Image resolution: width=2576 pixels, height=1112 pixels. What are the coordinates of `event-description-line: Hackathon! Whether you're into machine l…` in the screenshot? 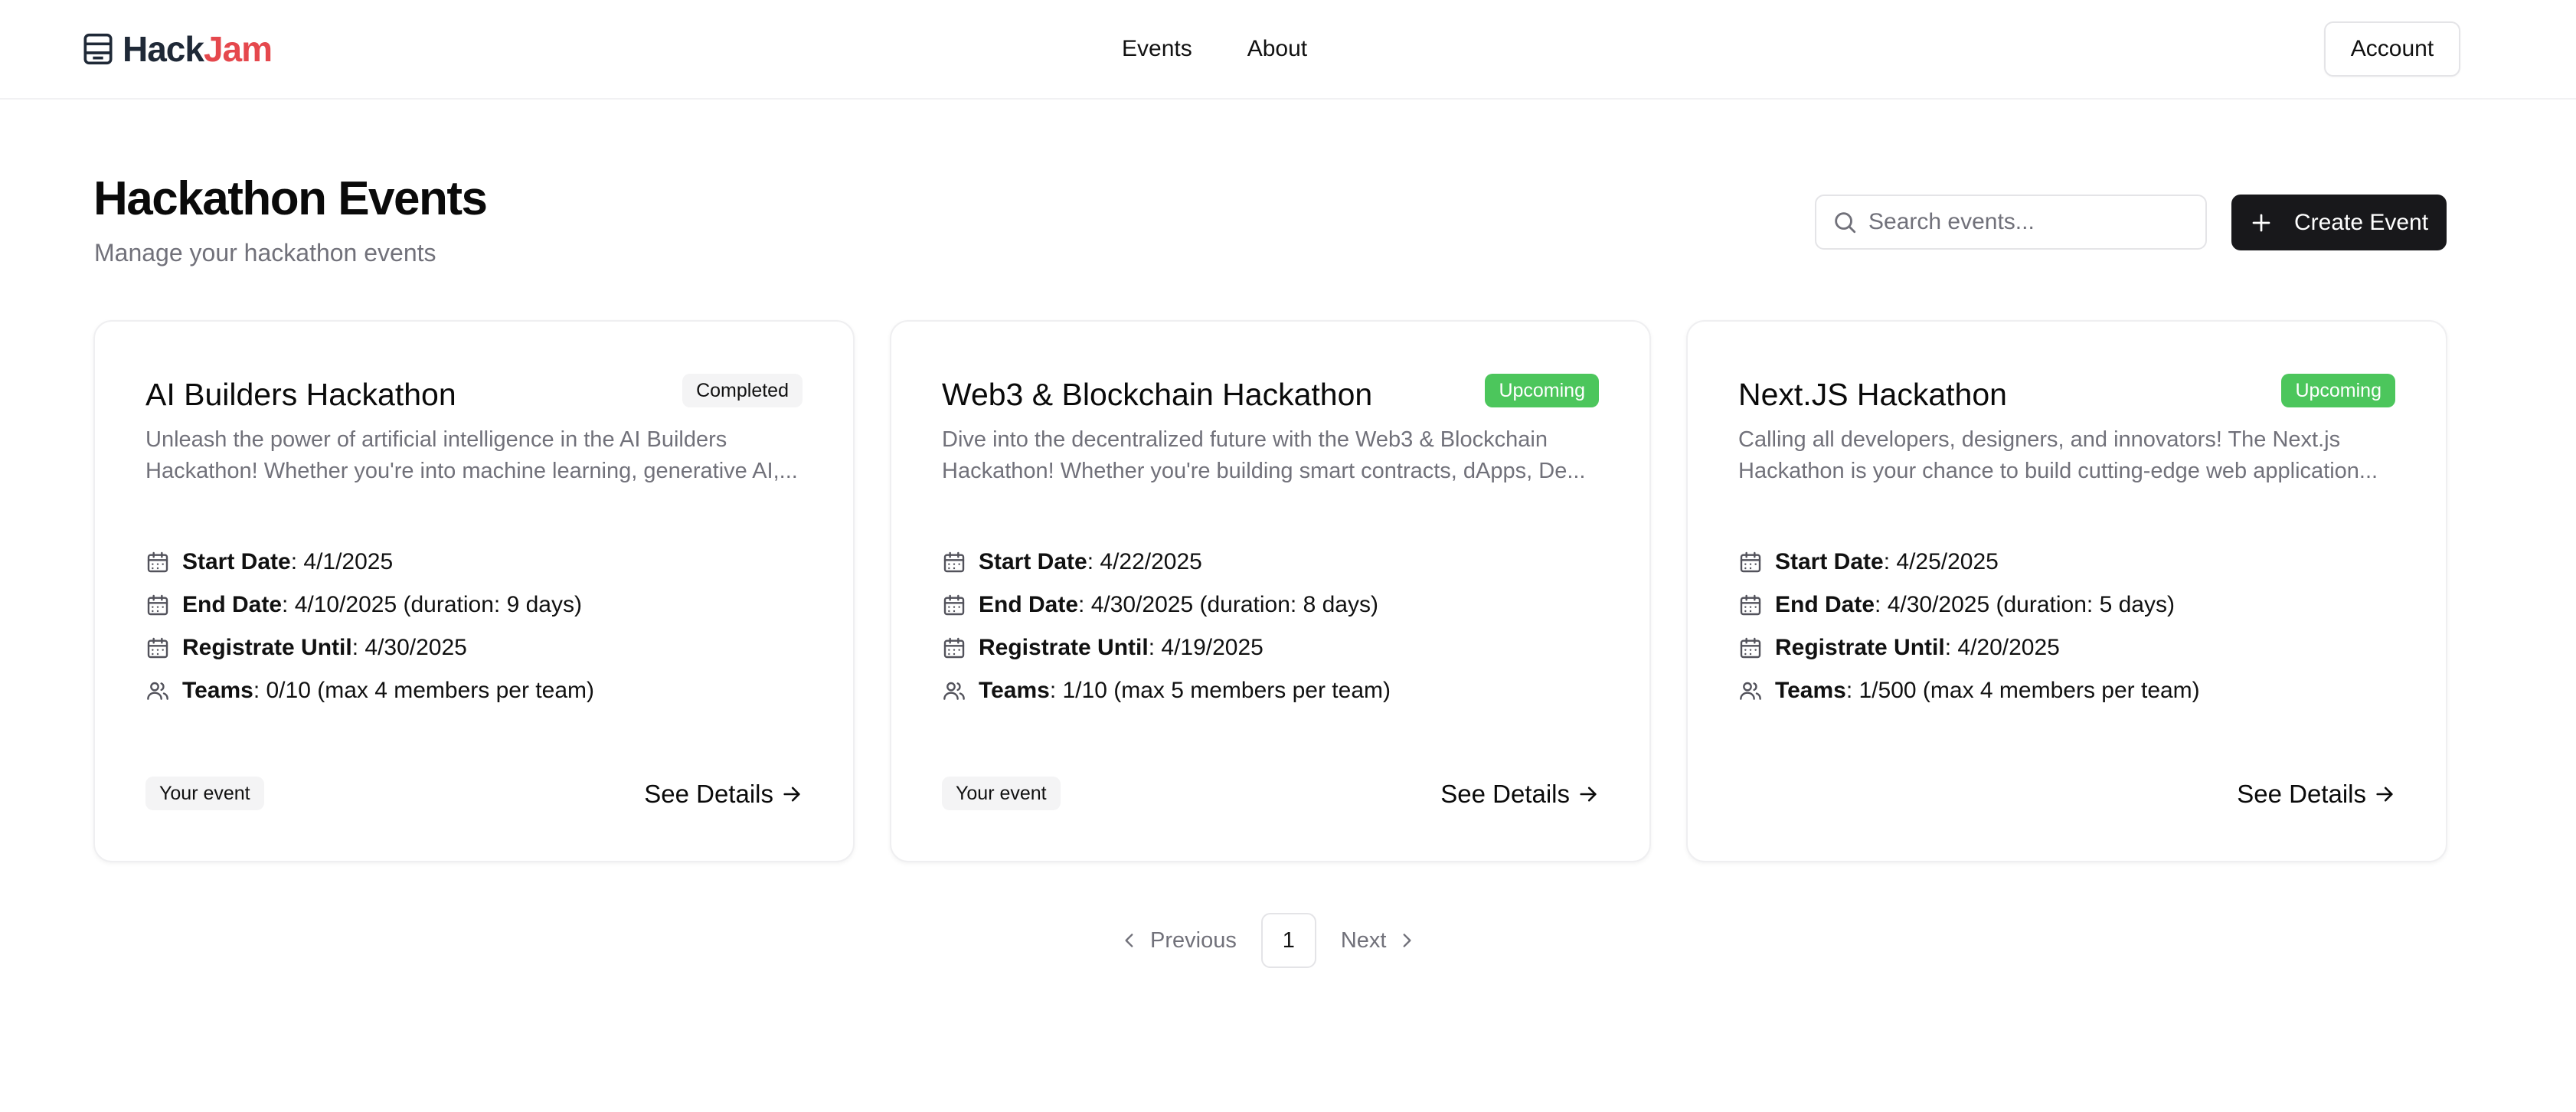 It's located at (471, 471).